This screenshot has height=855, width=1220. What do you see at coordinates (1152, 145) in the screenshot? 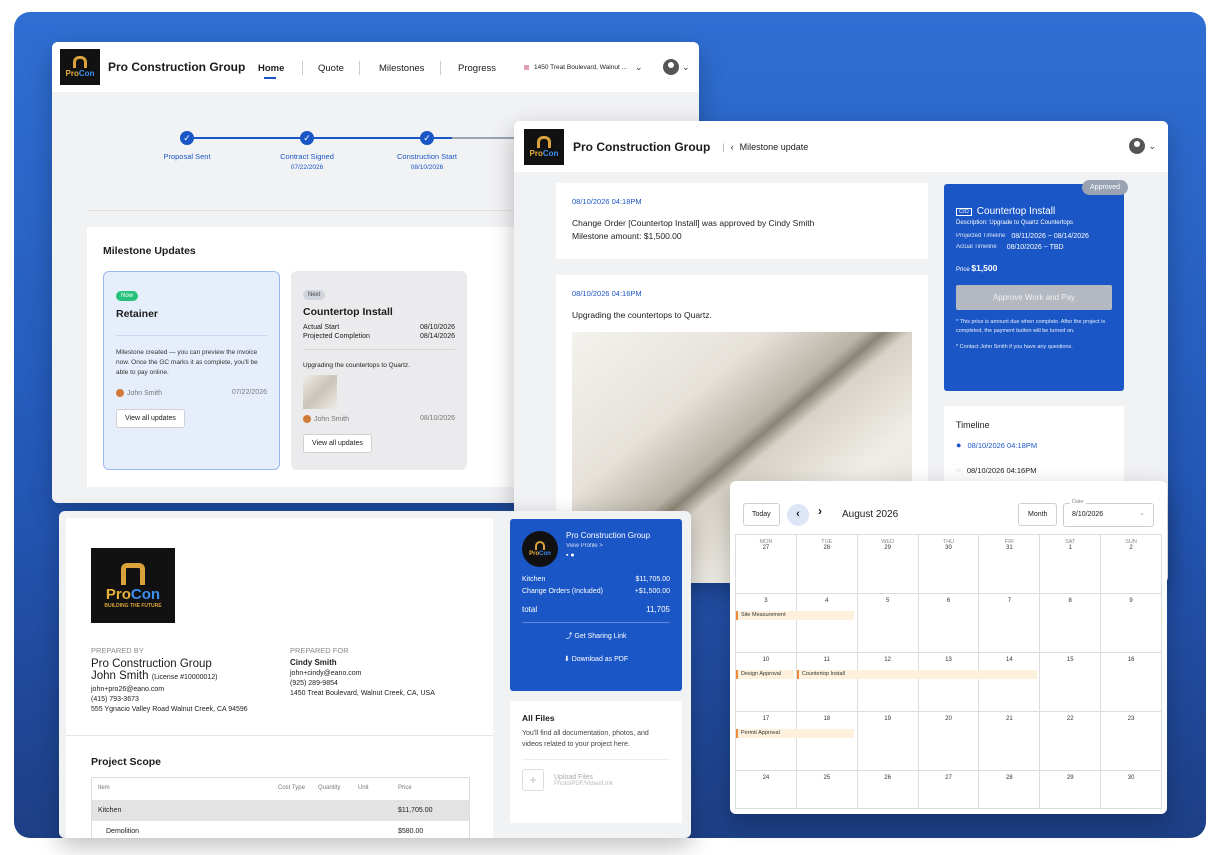
I see `chevron-down-icon: ⌄` at bounding box center [1152, 145].